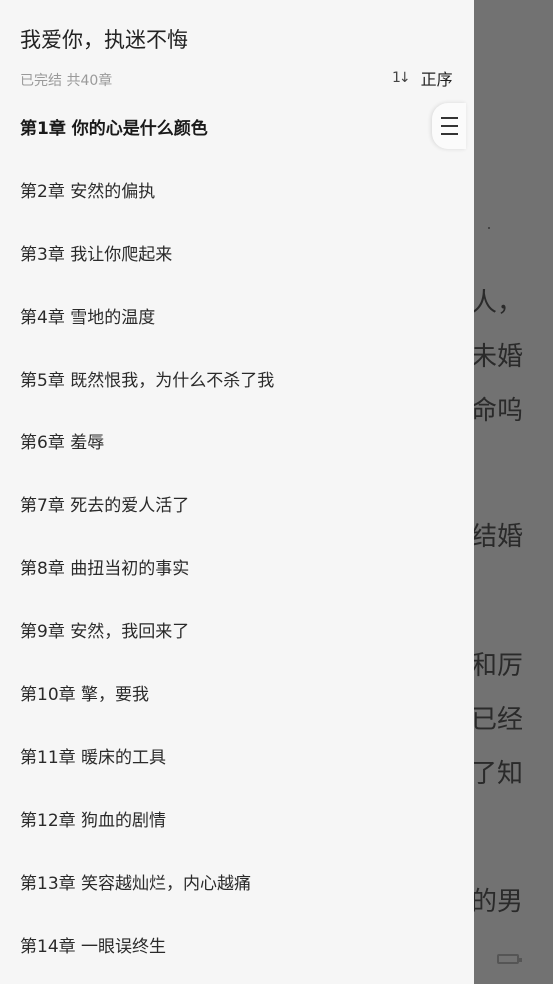  I want to click on fast-scroll-handle, so click(449, 126).